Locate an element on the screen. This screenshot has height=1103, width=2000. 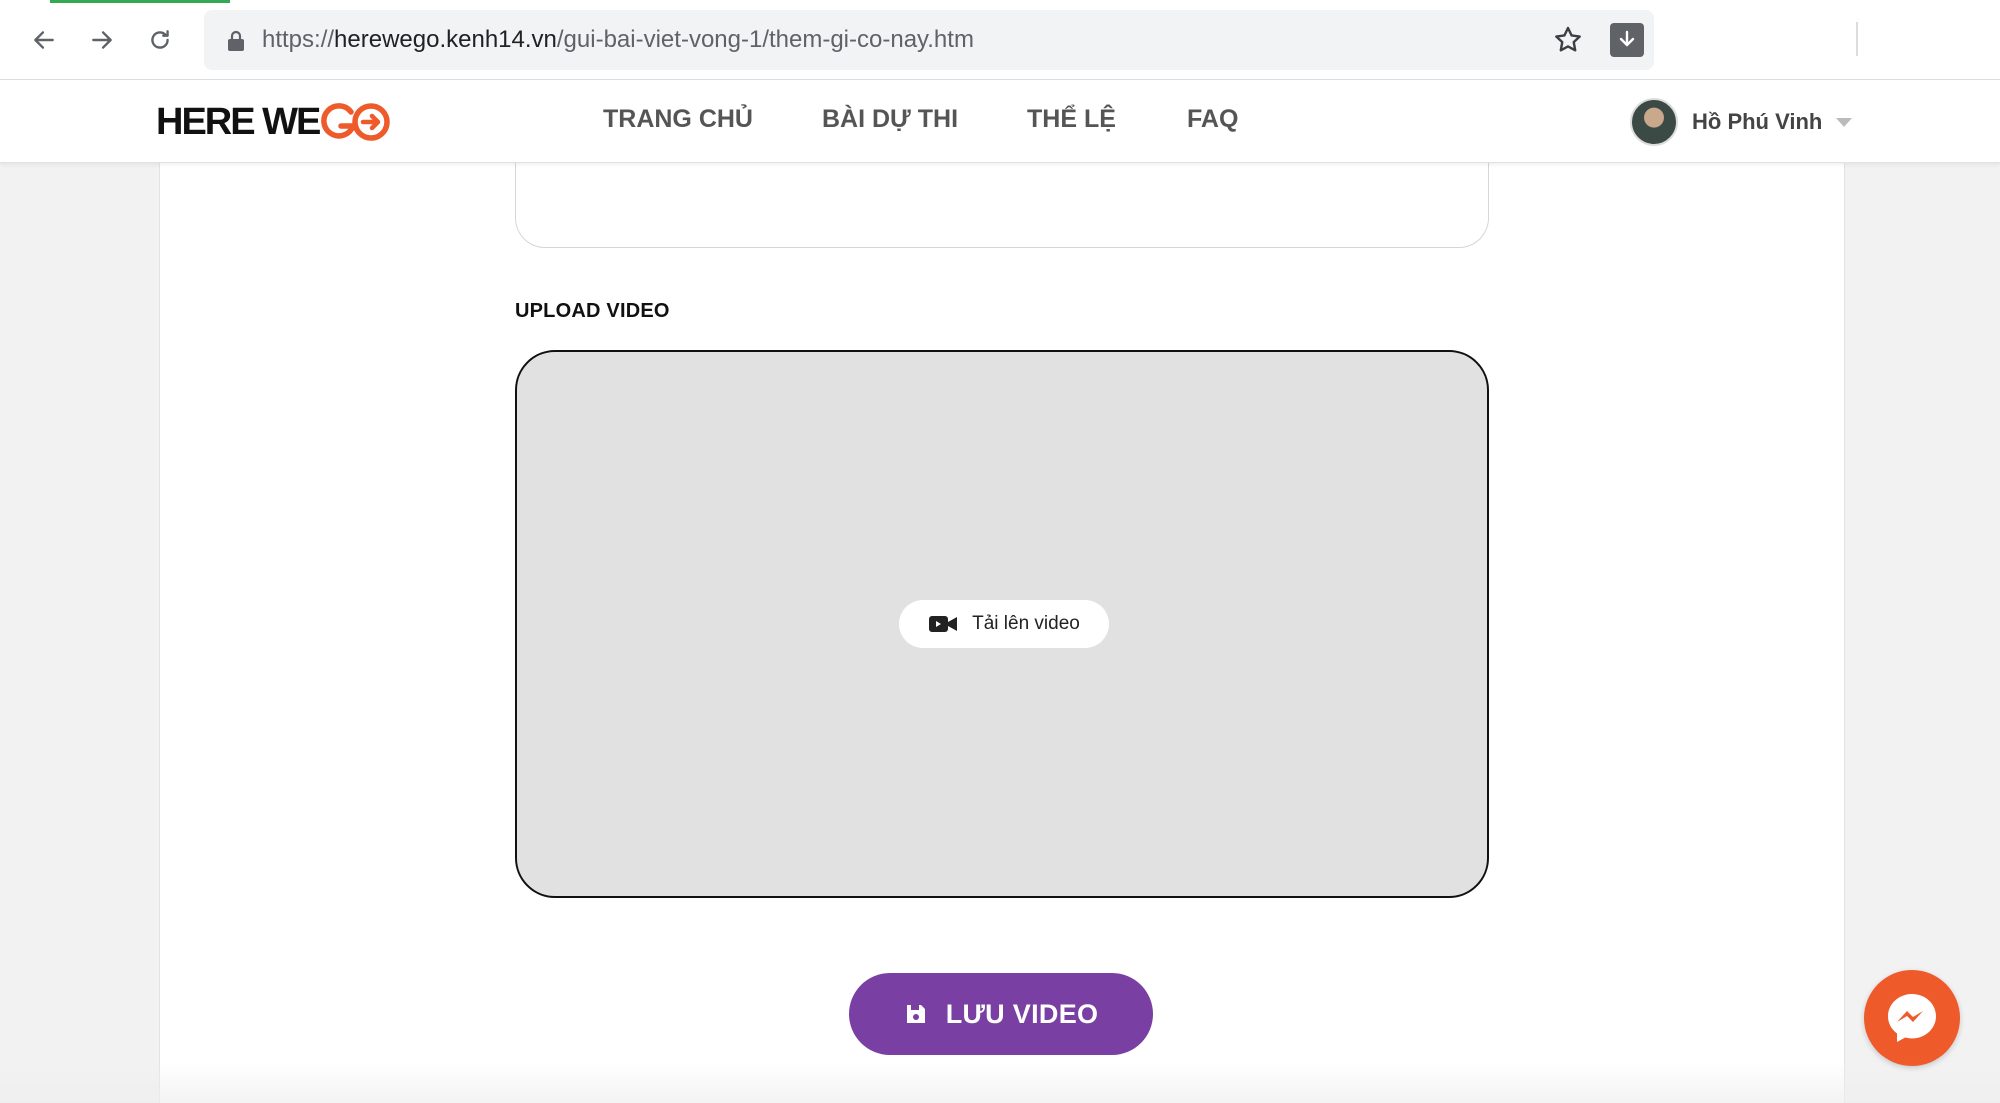
save-video-label: LƯU VIDEO is located at coordinates (1022, 1013).